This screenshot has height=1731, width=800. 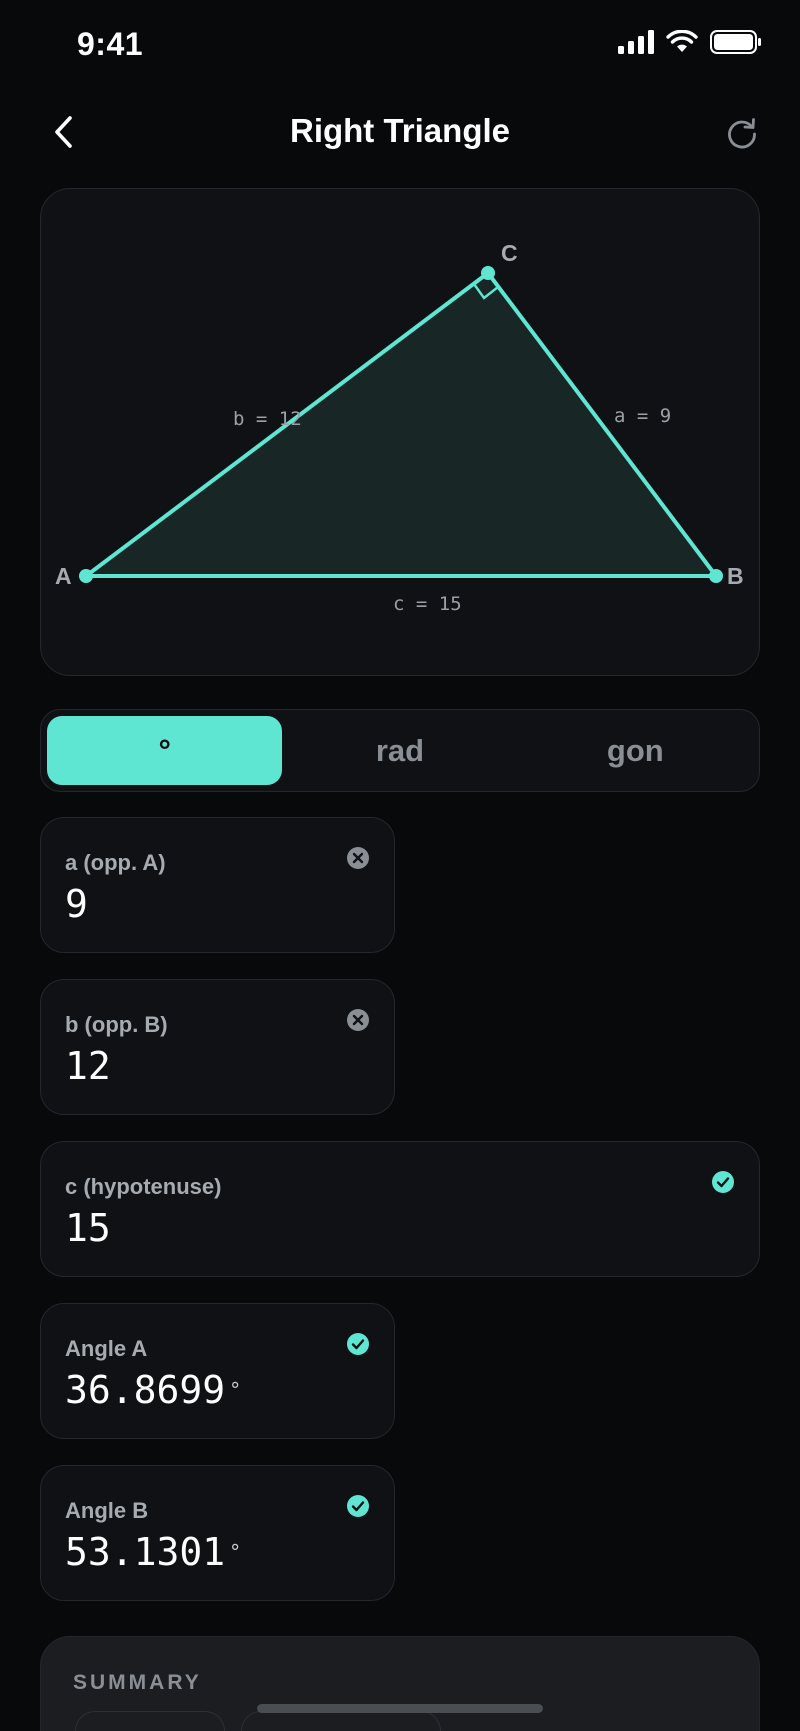 What do you see at coordinates (110, 44) in the screenshot?
I see `status-time: 9:41` at bounding box center [110, 44].